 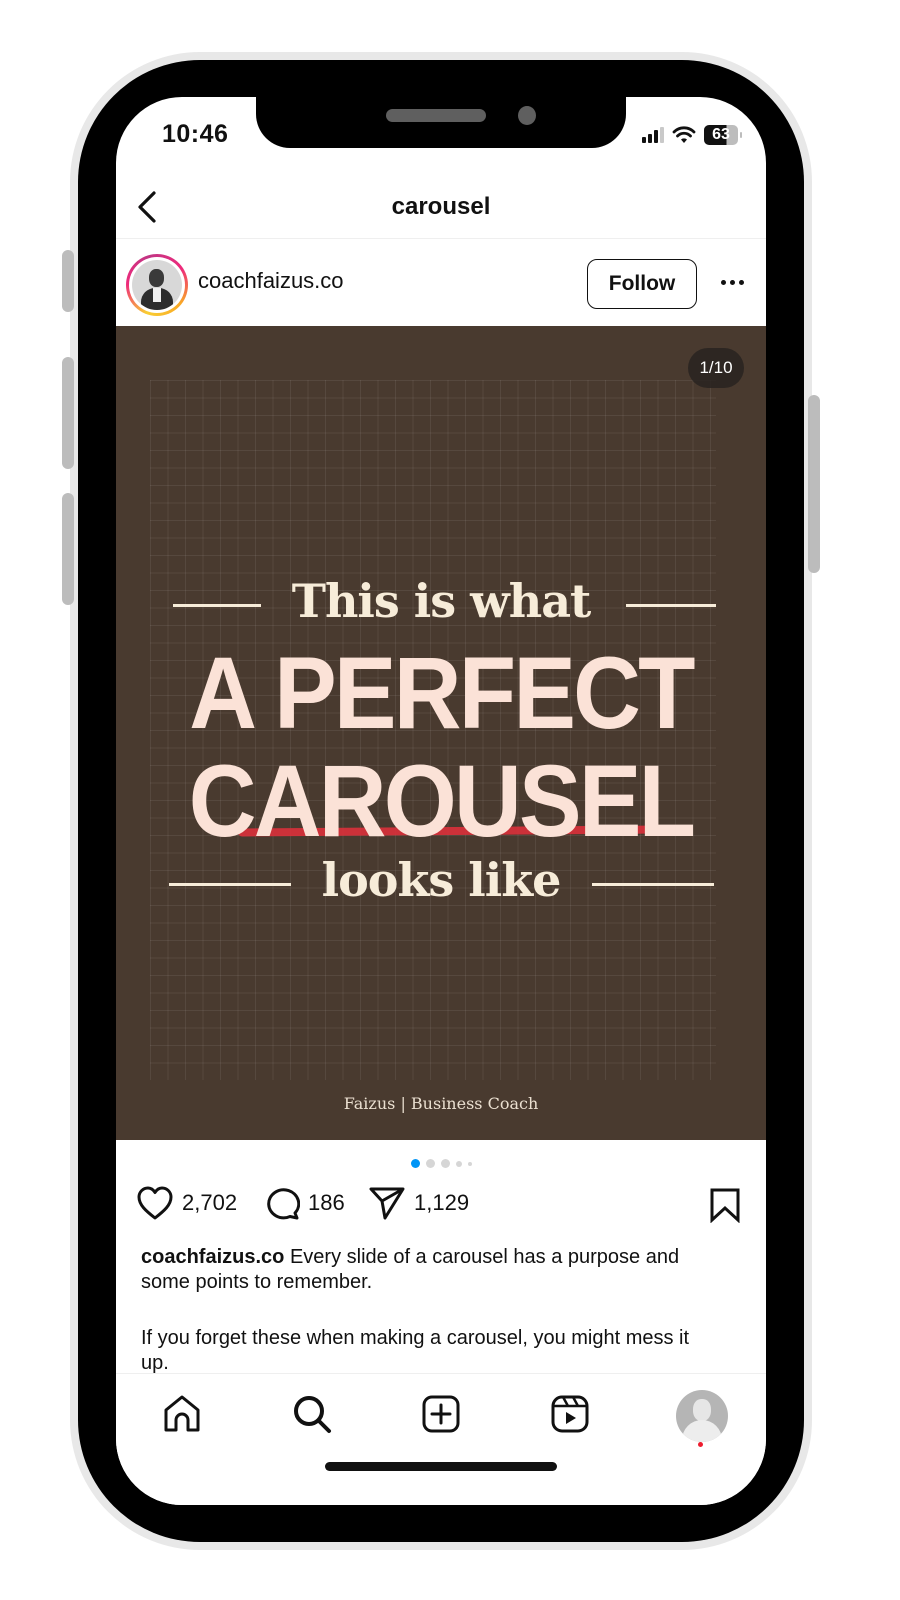 I want to click on more-horizontal-icon, so click(x=723, y=282).